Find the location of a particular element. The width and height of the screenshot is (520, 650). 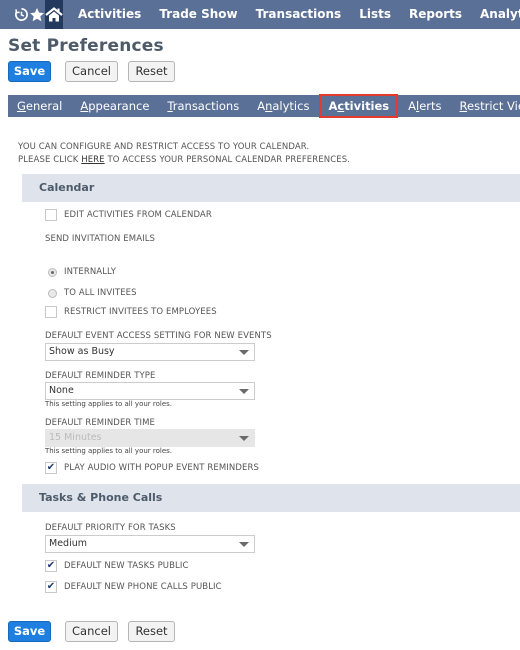

radio-internally-row: INTERNALLY is located at coordinates (80, 272).